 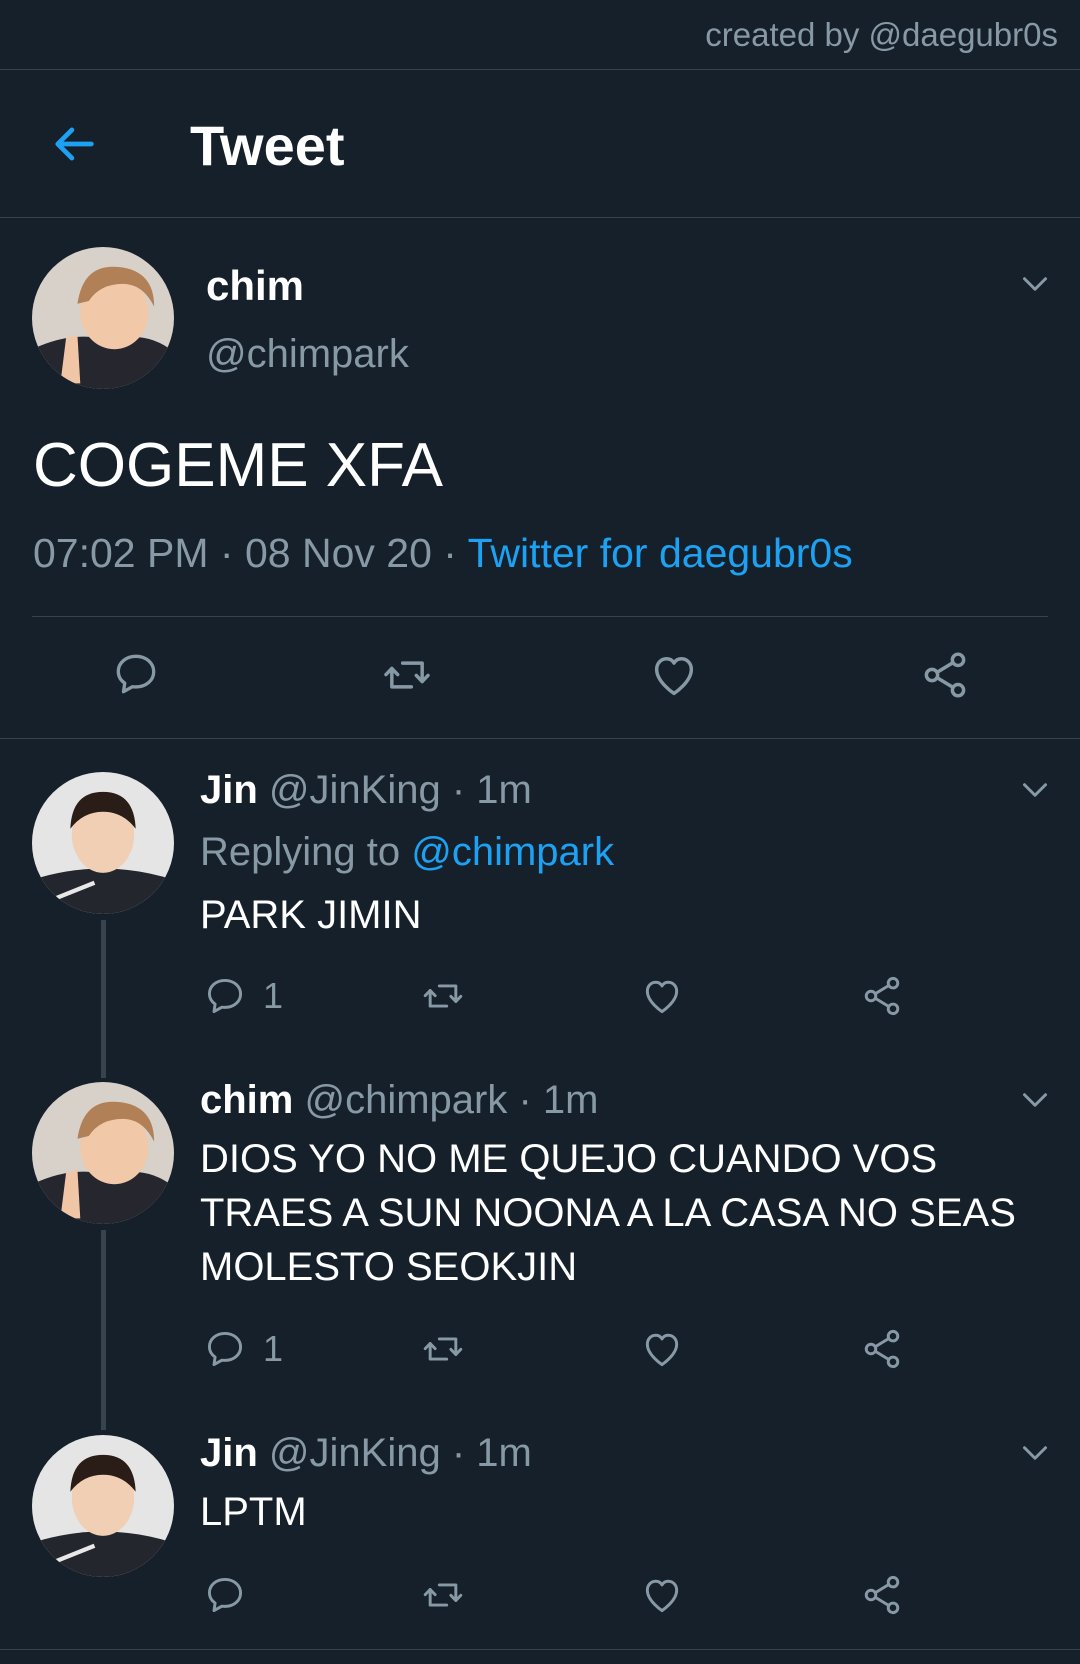 I want to click on reply-header: chim @chimpark · 1m, so click(x=399, y=1100).